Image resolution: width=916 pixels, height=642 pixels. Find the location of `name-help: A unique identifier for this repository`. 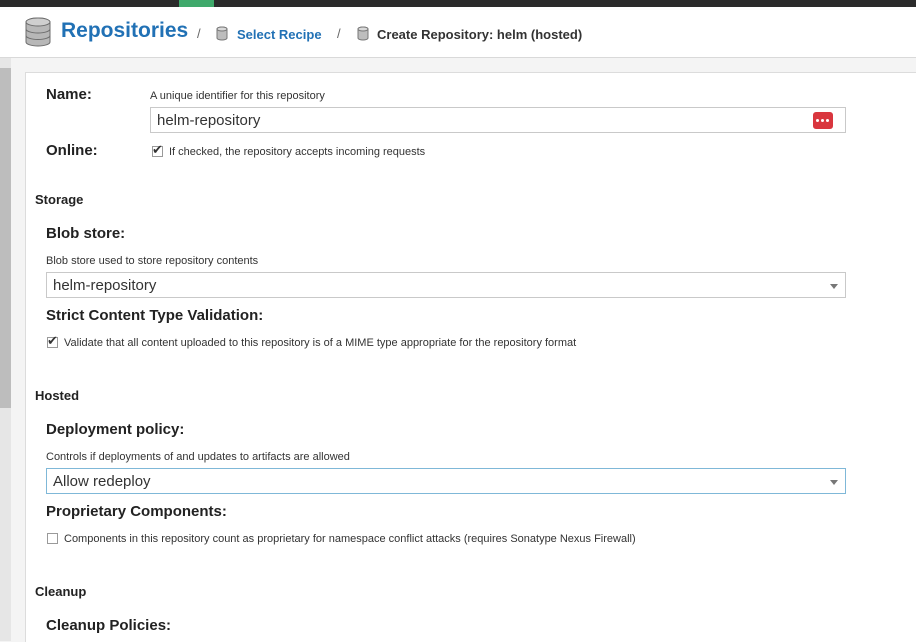

name-help: A unique identifier for this repository is located at coordinates (237, 96).